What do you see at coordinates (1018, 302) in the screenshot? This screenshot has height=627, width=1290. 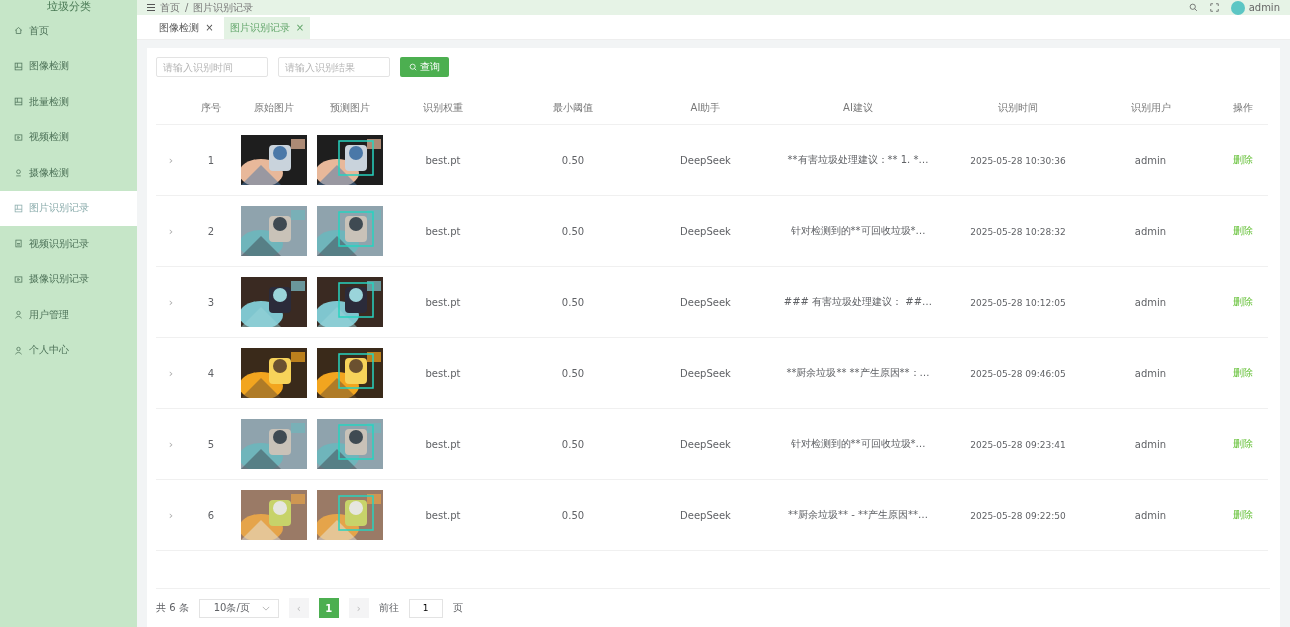 I see `table-cell: 2025-05-28 10:12:05` at bounding box center [1018, 302].